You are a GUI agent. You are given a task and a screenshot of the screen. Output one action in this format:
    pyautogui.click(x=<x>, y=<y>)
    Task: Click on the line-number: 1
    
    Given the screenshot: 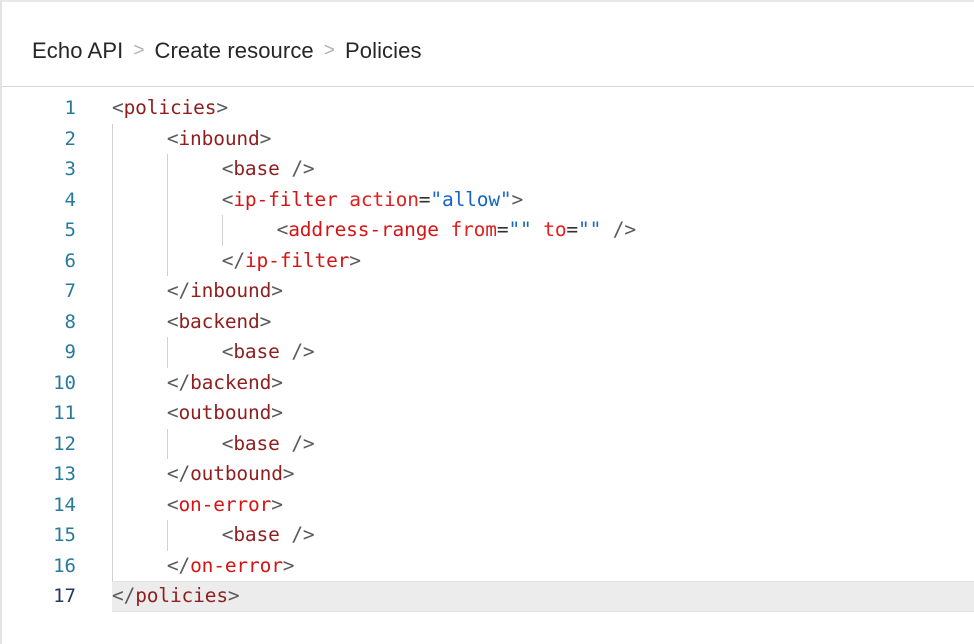 What is the action you would take?
    pyautogui.click(x=70, y=108)
    